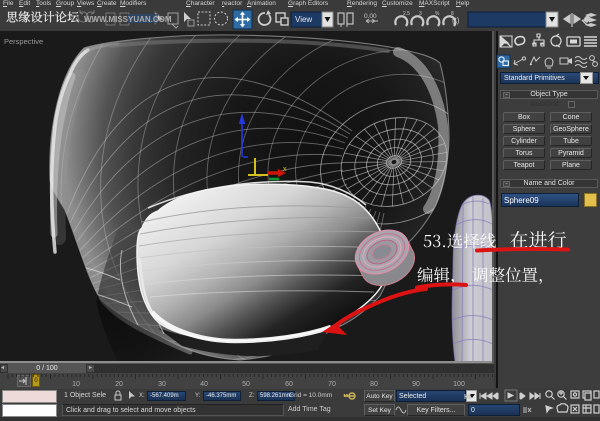  I want to click on svg-text: Perspective, so click(23, 41).